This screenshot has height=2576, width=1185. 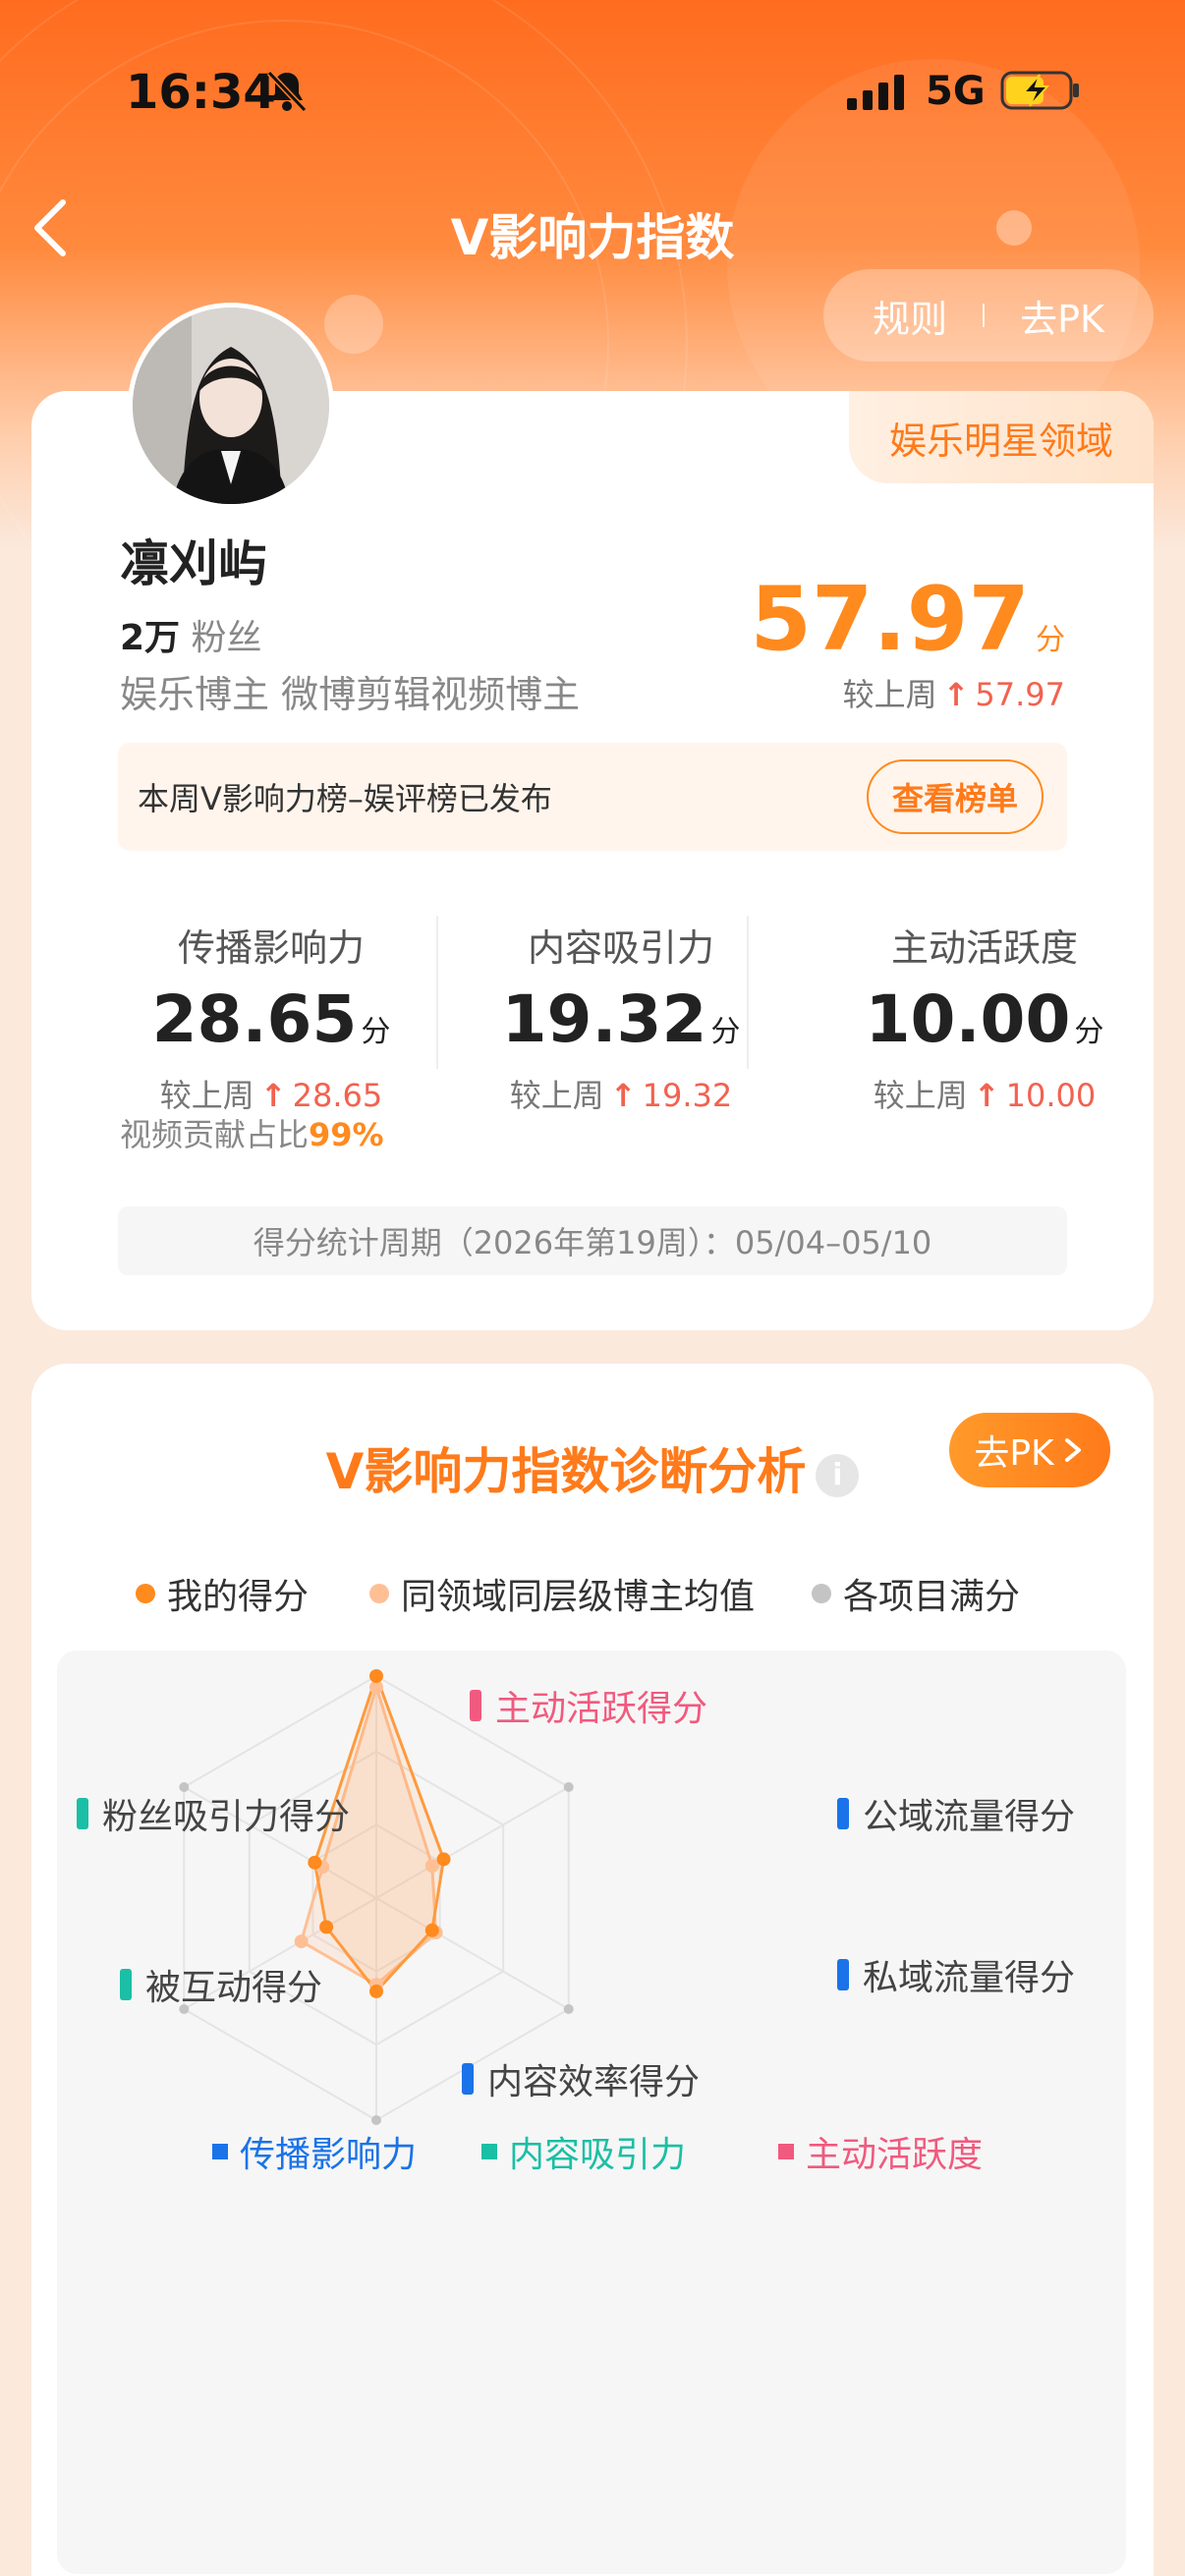 I want to click on fans-label: 粉丝, so click(x=227, y=638).